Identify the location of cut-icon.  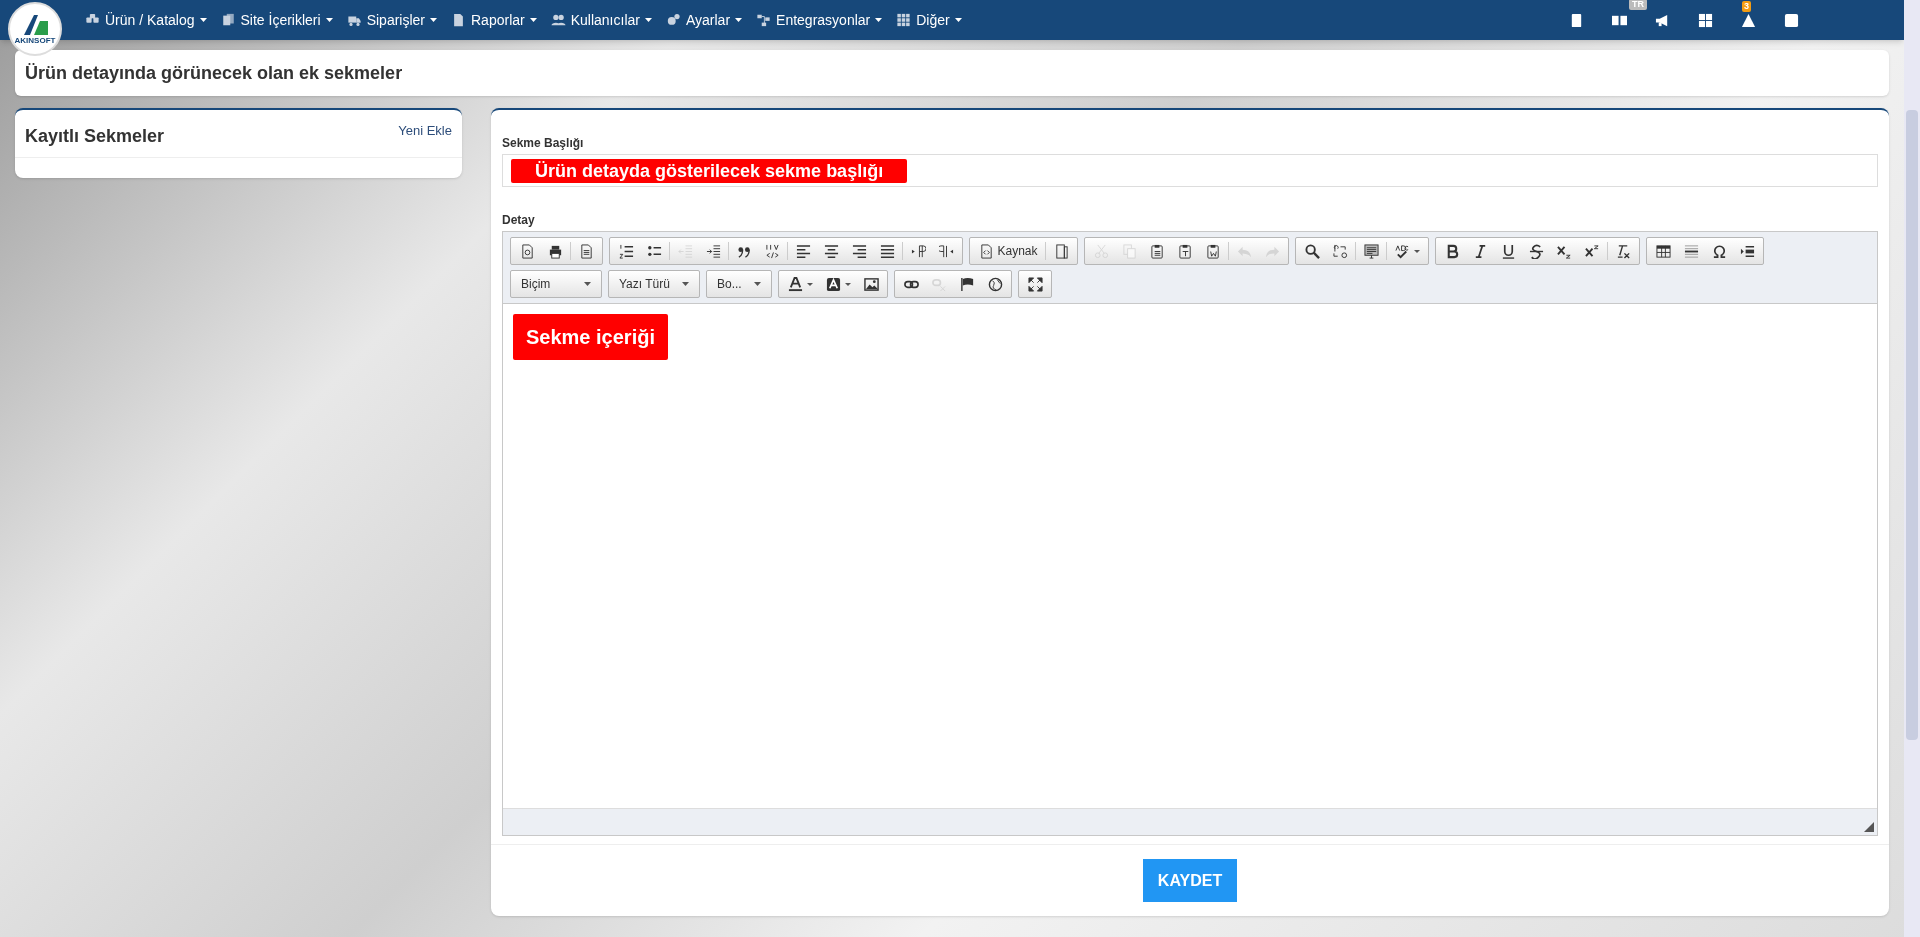
(1101, 251).